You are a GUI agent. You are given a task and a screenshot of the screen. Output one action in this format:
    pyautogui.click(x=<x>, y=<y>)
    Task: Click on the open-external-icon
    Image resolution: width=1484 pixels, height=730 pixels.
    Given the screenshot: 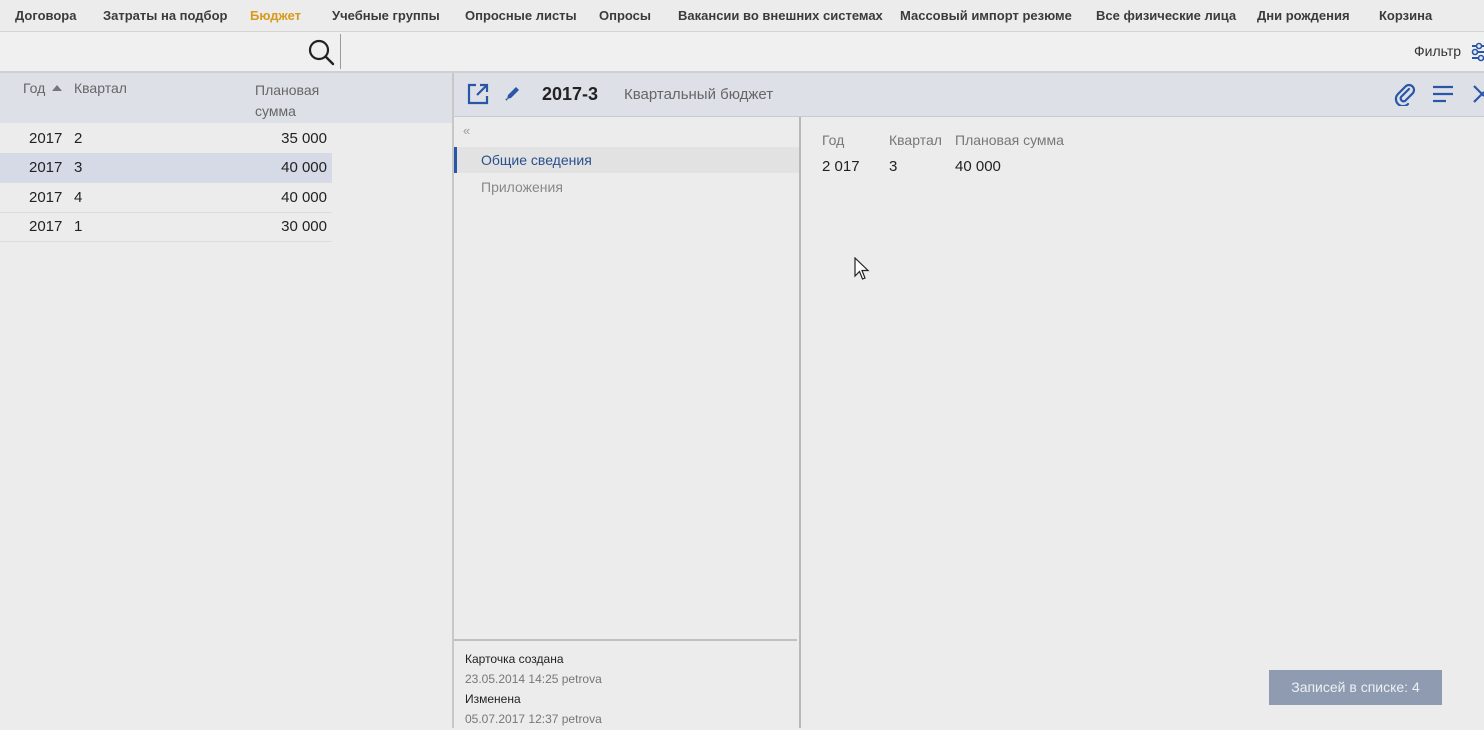 What is the action you would take?
    pyautogui.click(x=478, y=94)
    